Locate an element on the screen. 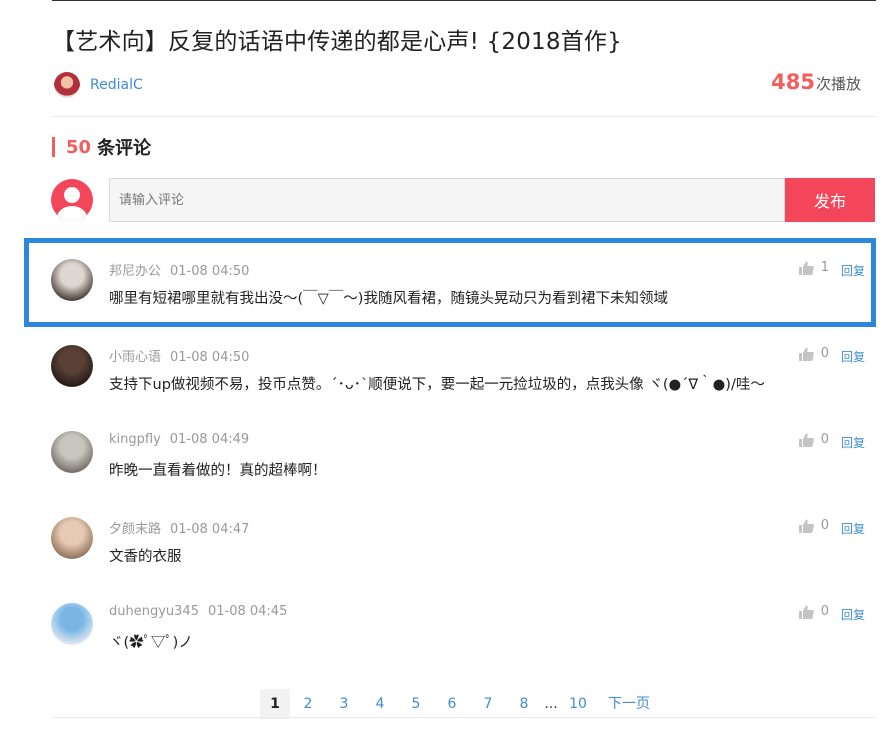 Image resolution: width=891 pixels, height=732 pixels. page-link: 4 is located at coordinates (380, 704).